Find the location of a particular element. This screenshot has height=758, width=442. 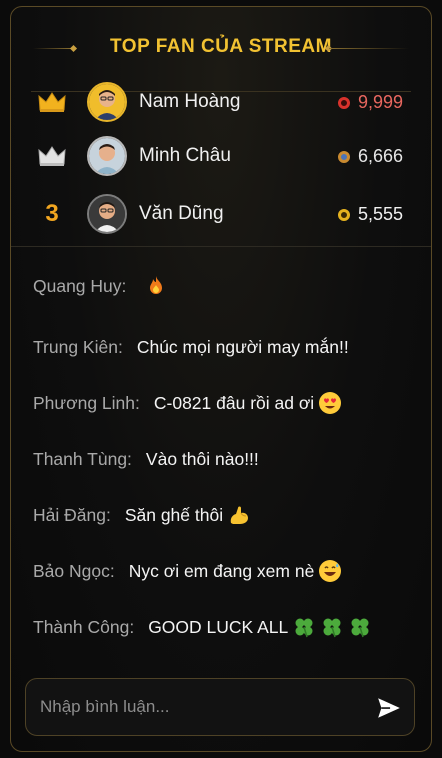

fan-score: 9,999 is located at coordinates (370, 102).